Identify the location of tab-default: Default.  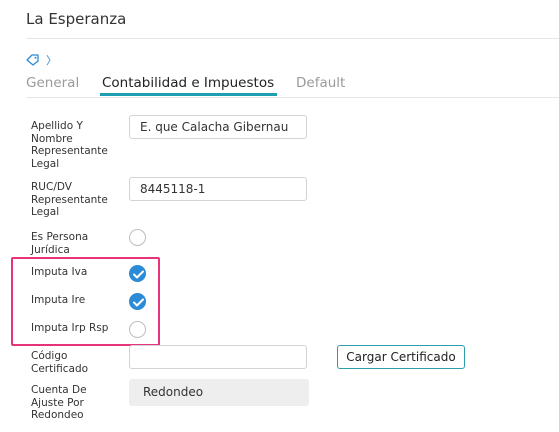
(320, 83).